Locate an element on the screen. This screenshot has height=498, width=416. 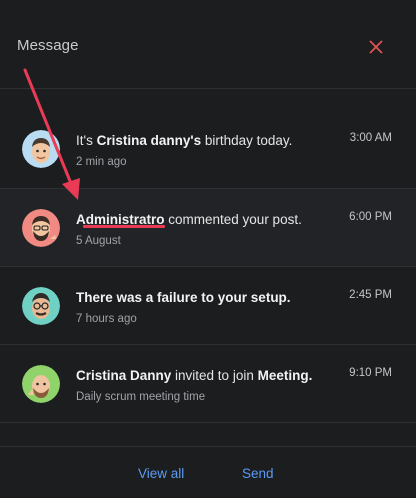
notification-subtext: 5 August is located at coordinates (98, 241).